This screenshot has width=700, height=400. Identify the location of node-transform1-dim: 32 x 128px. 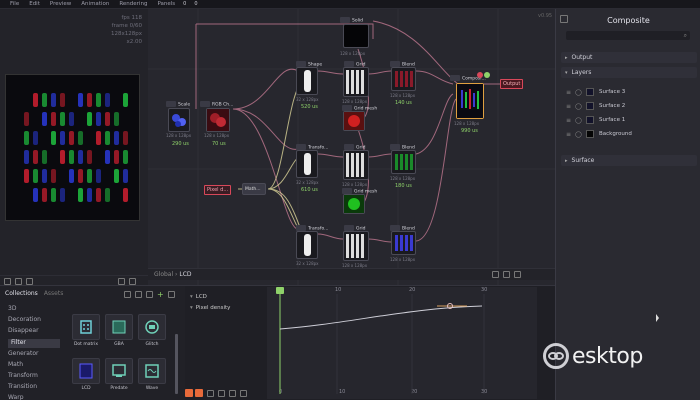
(307, 182).